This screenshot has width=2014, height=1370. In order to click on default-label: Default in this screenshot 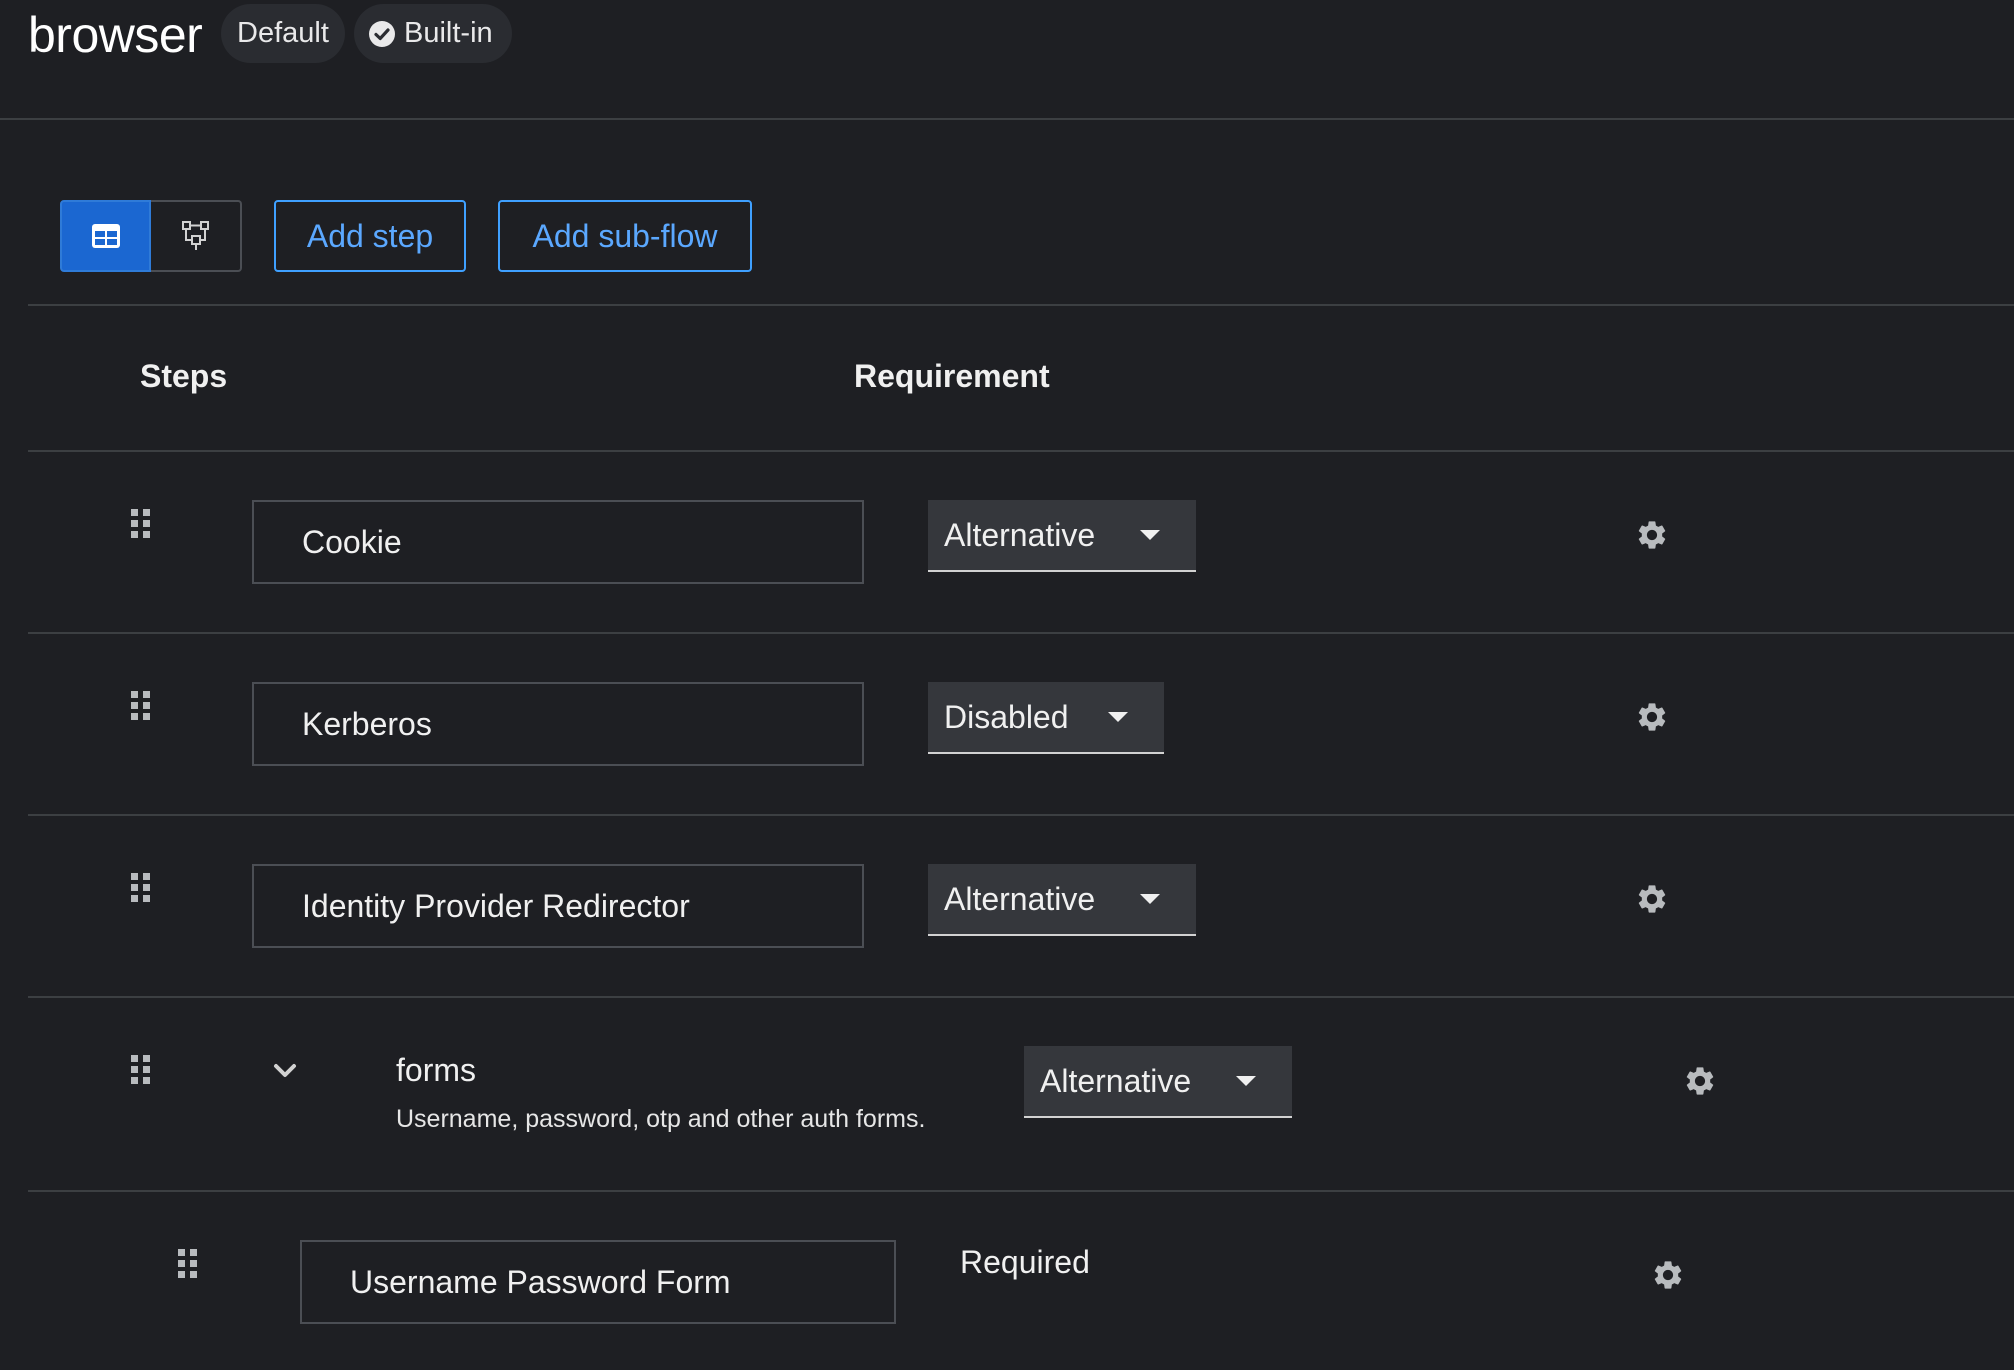, I will do `click(283, 33)`.